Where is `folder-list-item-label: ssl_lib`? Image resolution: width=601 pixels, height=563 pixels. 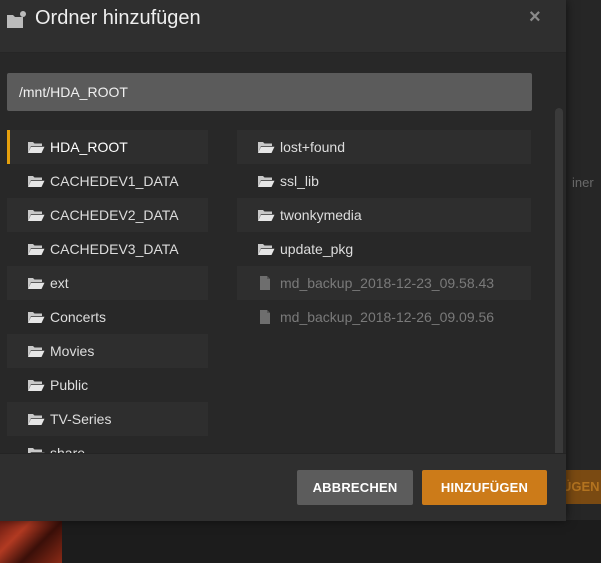
folder-list-item-label: ssl_lib is located at coordinates (299, 181).